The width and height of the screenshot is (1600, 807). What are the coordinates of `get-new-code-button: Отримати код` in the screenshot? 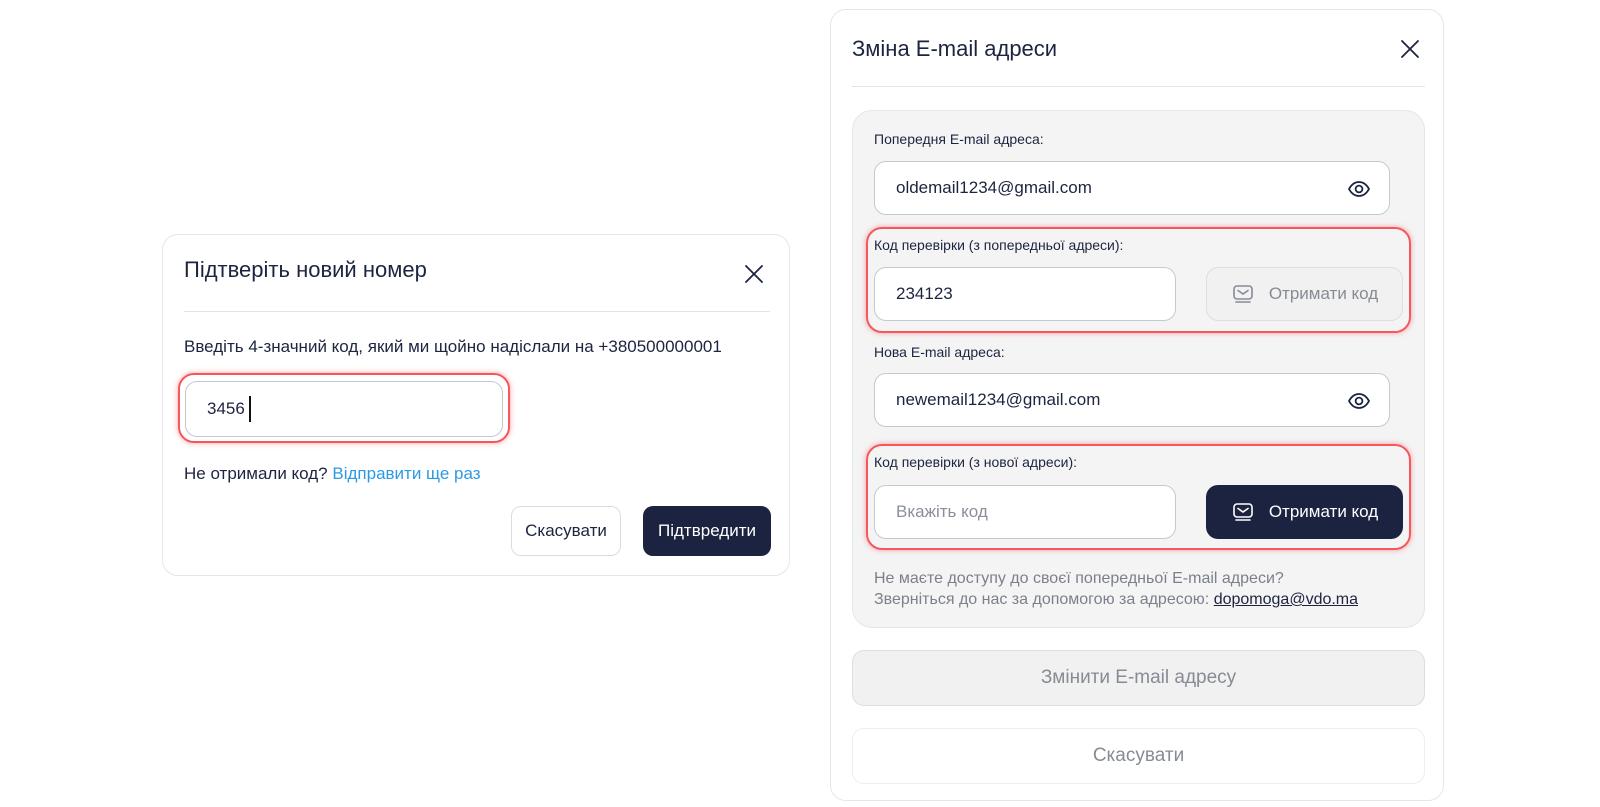 It's located at (1304, 512).